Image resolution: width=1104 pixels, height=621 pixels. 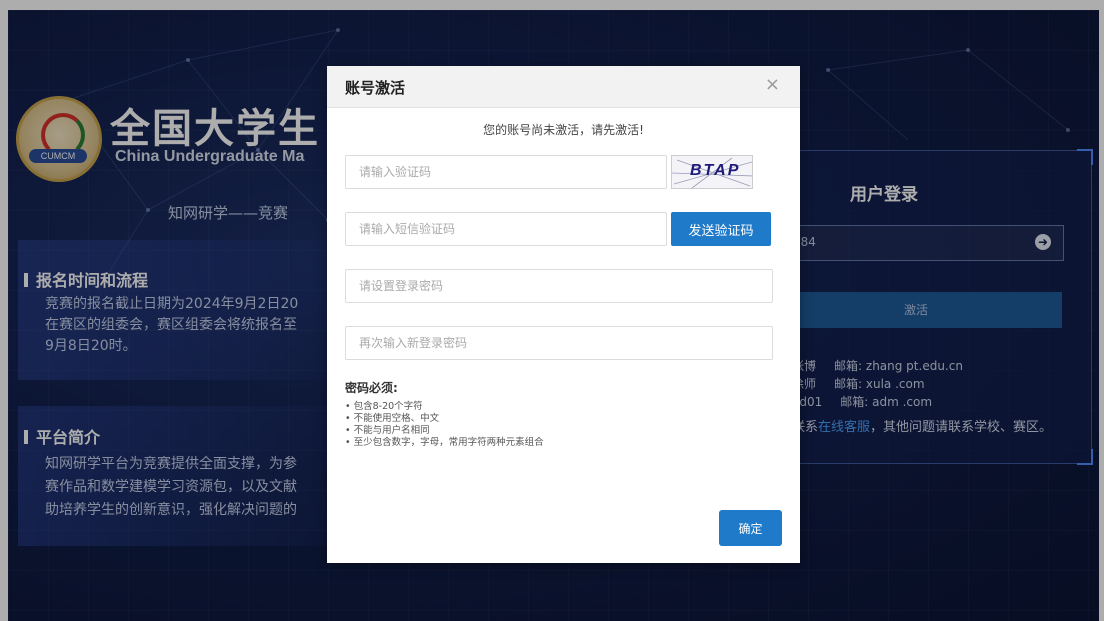 I want to click on sms-code-input, so click(x=506, y=229).